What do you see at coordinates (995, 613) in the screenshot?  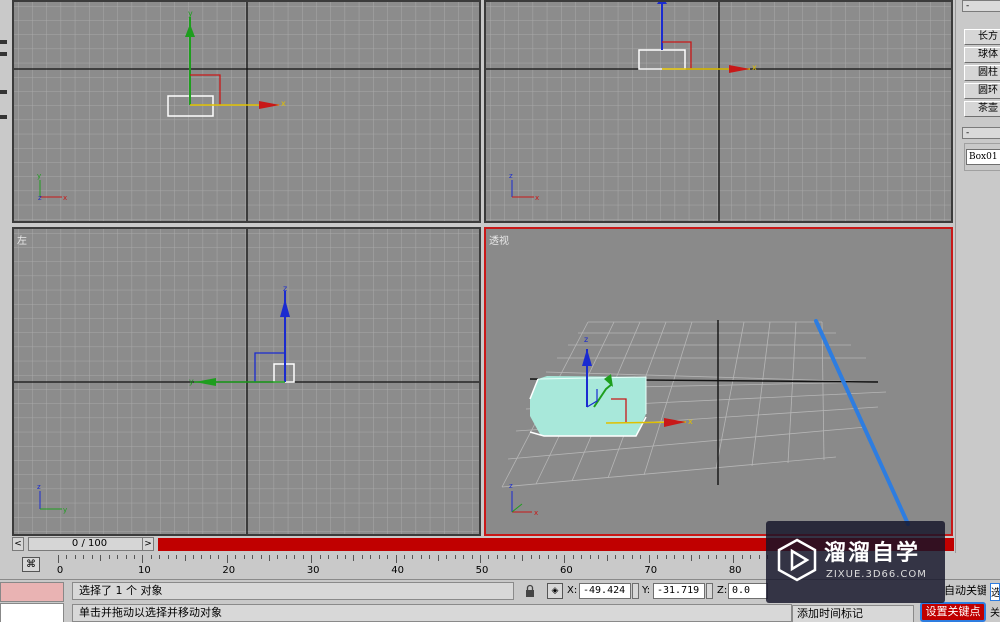 I see `key-filters-button: 关` at bounding box center [995, 613].